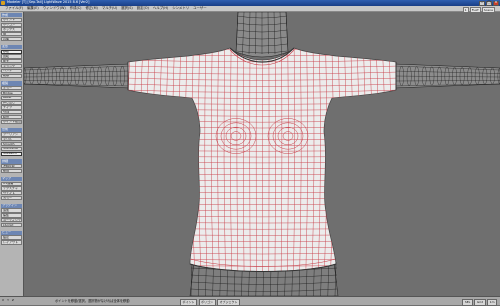  I want to click on selection-mode-button: オブジェクト, so click(228, 302).